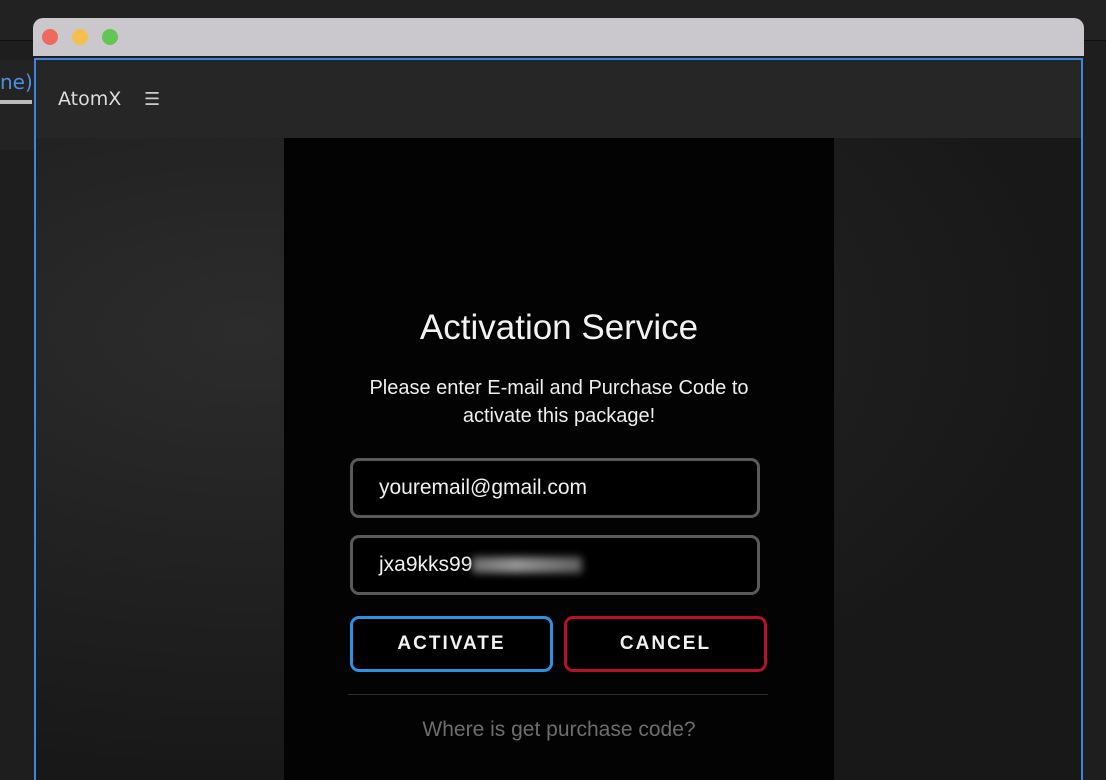 The width and height of the screenshot is (1106, 780). What do you see at coordinates (451, 644) in the screenshot?
I see `activate-button: ACTIVATE` at bounding box center [451, 644].